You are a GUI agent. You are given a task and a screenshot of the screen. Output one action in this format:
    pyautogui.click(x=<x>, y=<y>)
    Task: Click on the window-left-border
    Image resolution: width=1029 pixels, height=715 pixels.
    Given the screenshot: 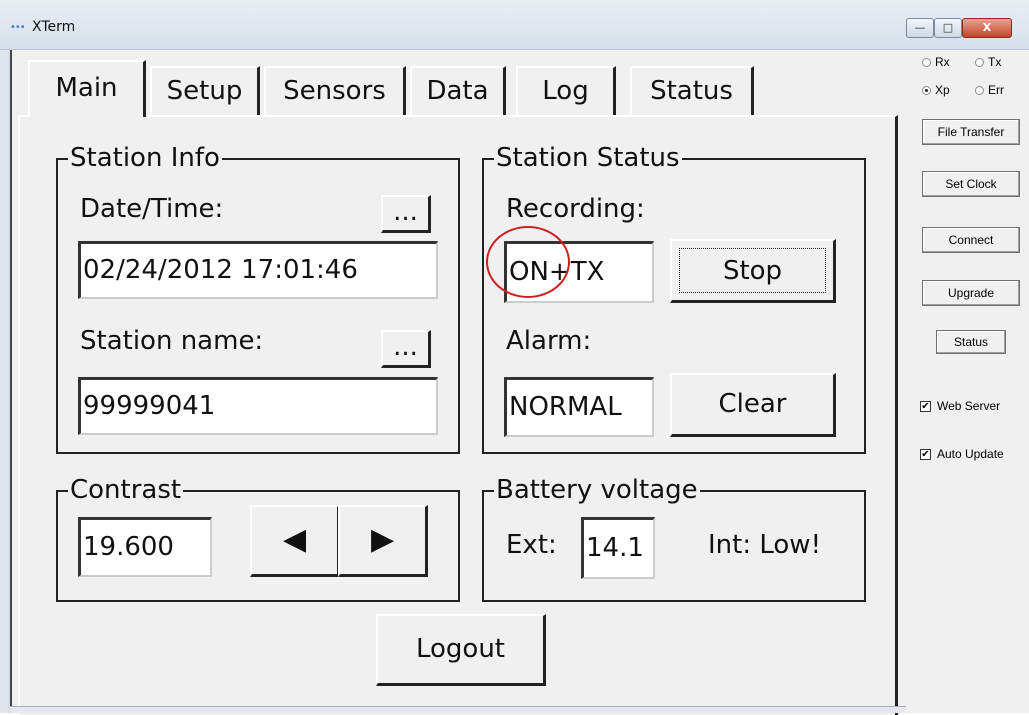 What is the action you would take?
    pyautogui.click(x=4, y=381)
    